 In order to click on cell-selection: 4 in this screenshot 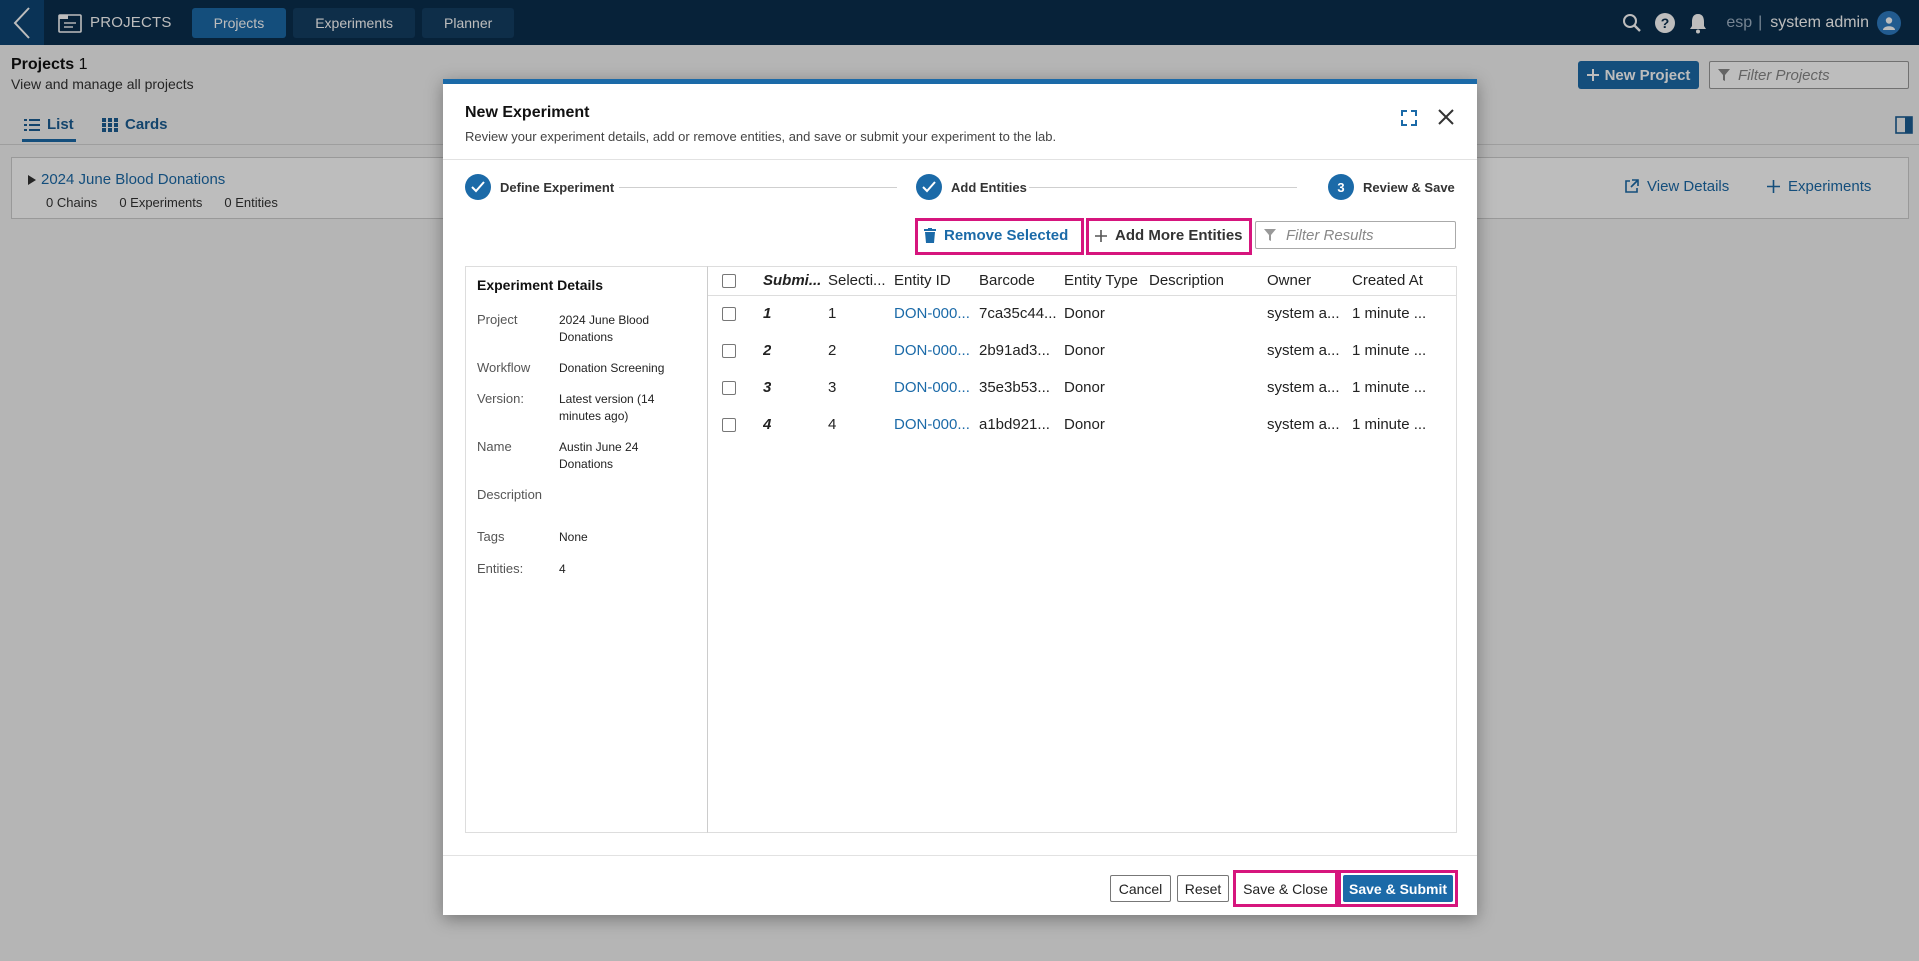, I will do `click(832, 424)`.